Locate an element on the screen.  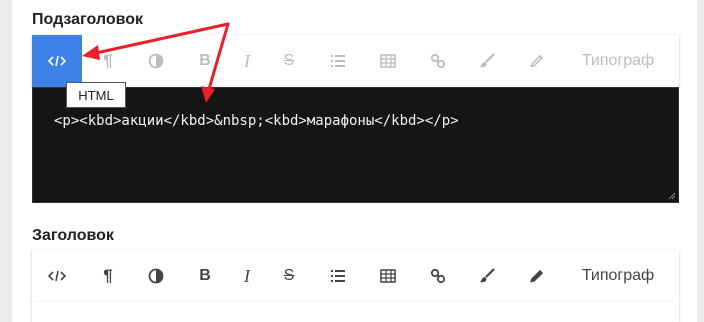
subtitle-editor-toolbar: ¶ B I S Типограф is located at coordinates (355, 61).